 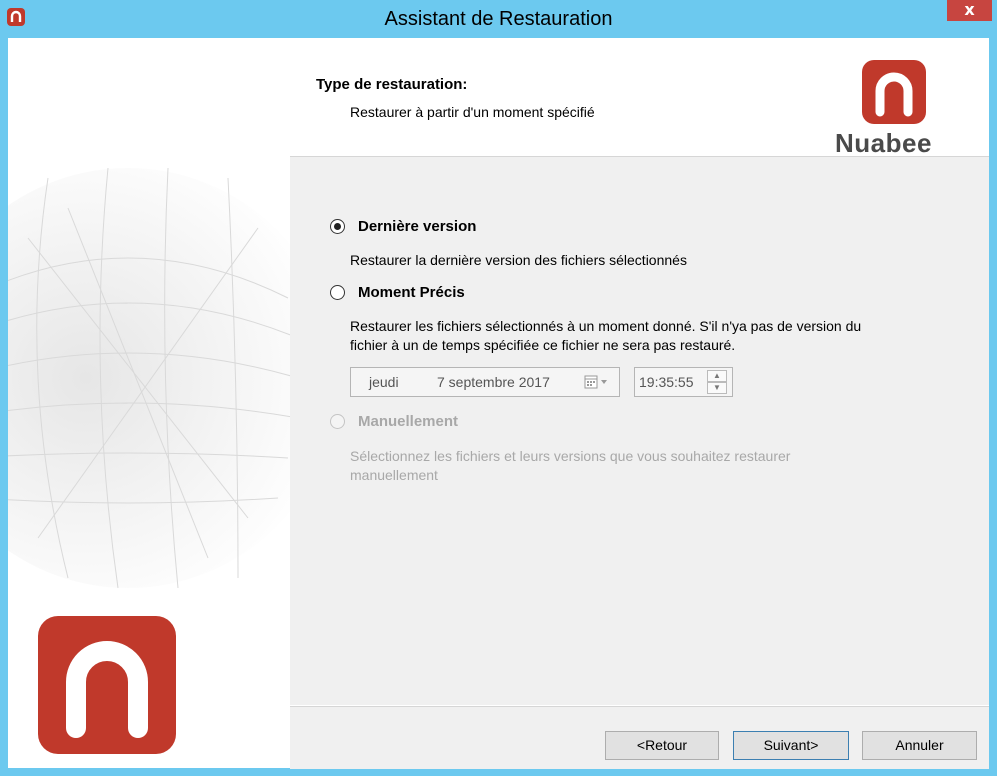 What do you see at coordinates (791, 745) in the screenshot?
I see `next-button: Suivant>` at bounding box center [791, 745].